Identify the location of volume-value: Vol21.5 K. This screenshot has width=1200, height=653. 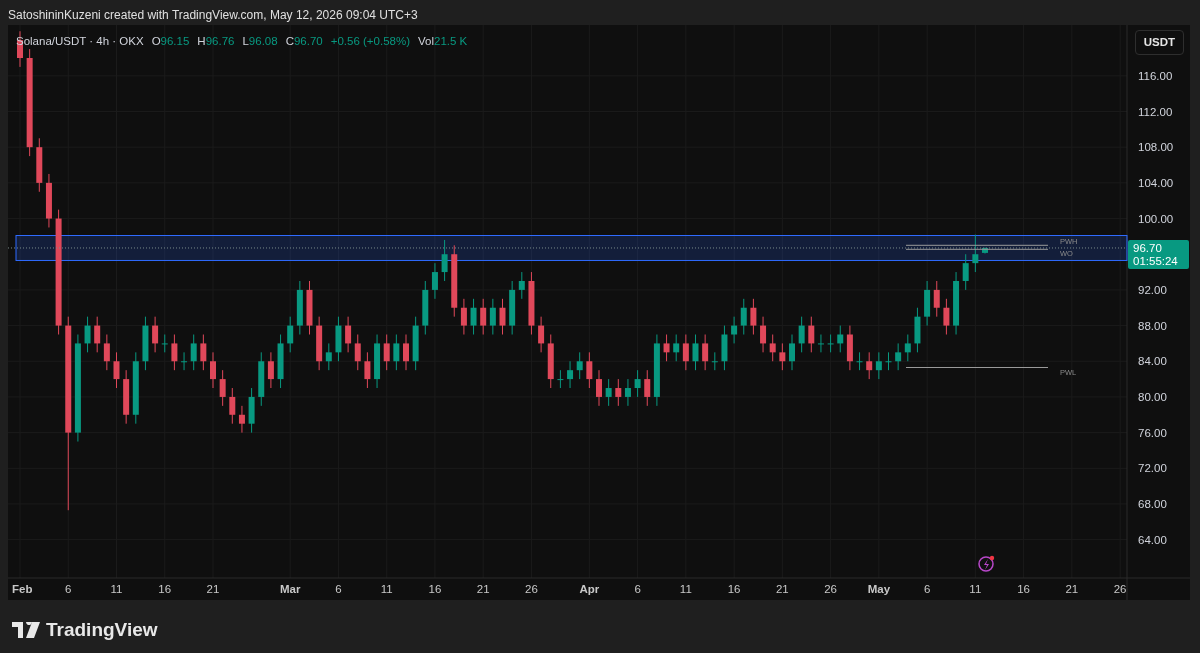
(443, 41).